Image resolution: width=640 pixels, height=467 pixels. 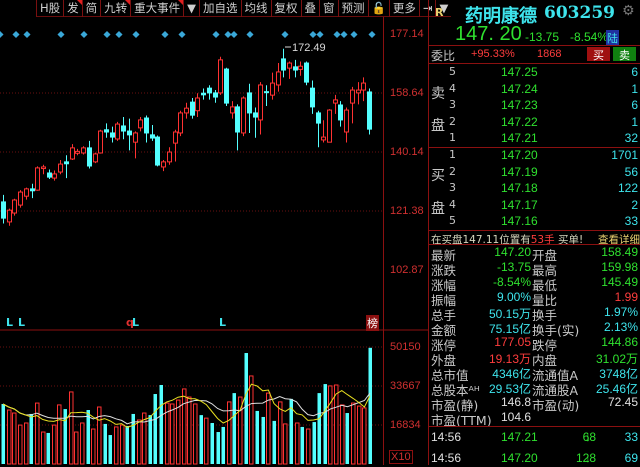 I want to click on stat-value: 146.8, so click(x=515, y=402).